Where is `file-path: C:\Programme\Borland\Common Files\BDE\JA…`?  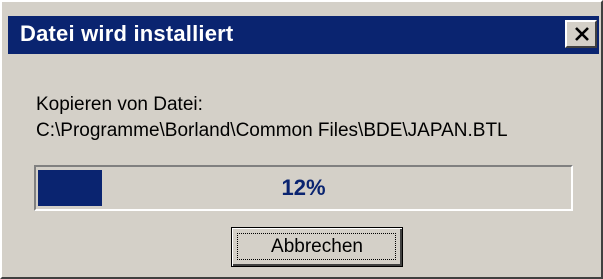
file-path: C:\Programme\Borland\Common Files\BDE\JA… is located at coordinates (272, 130).